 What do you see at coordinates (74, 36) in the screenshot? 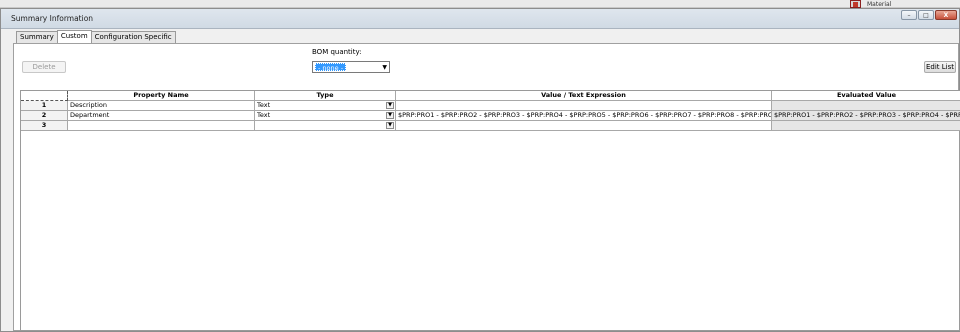
I see `tab-custom: Custom` at bounding box center [74, 36].